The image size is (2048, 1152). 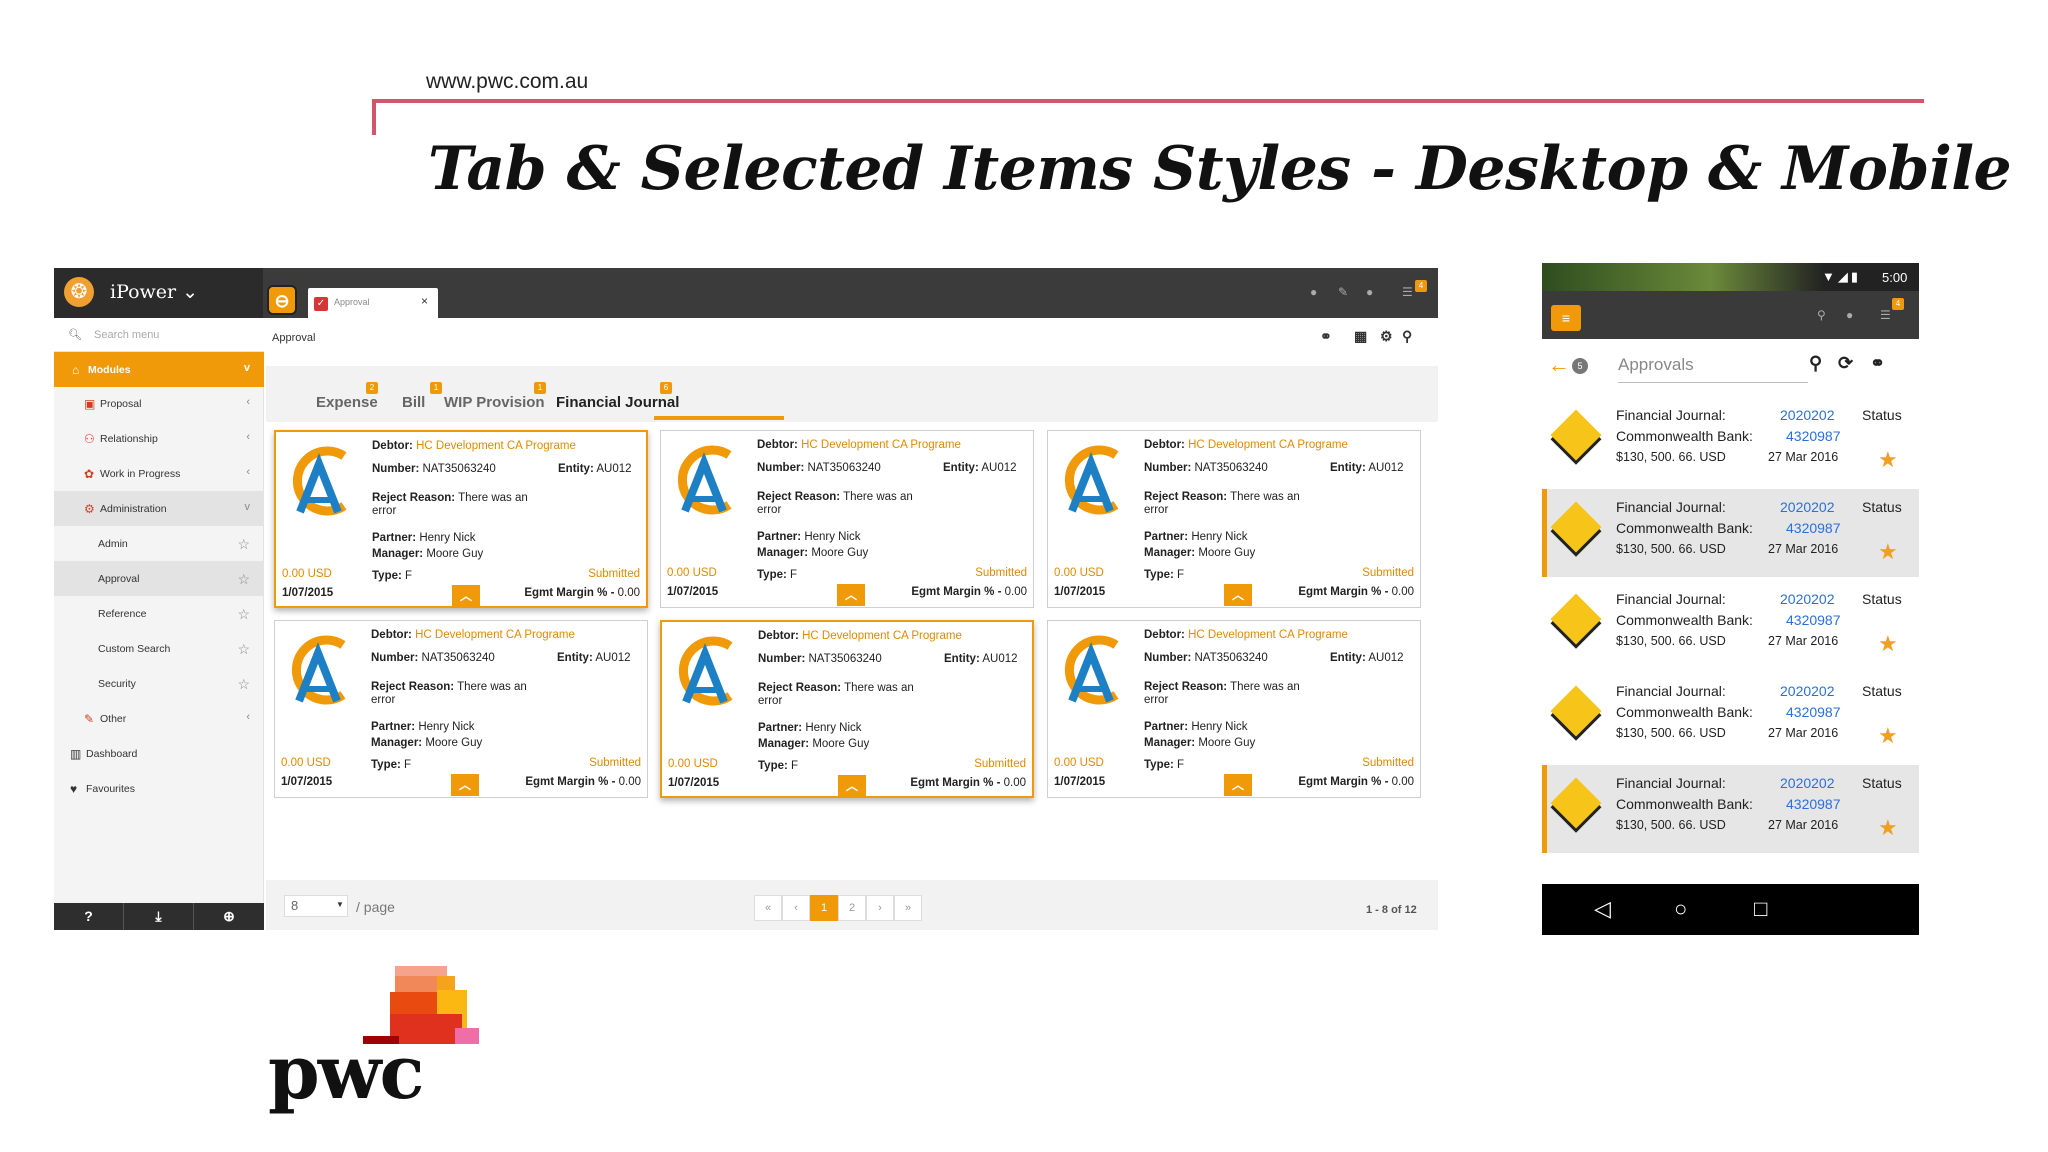 I want to click on back-arrow-icon: ←, so click(x=1559, y=365).